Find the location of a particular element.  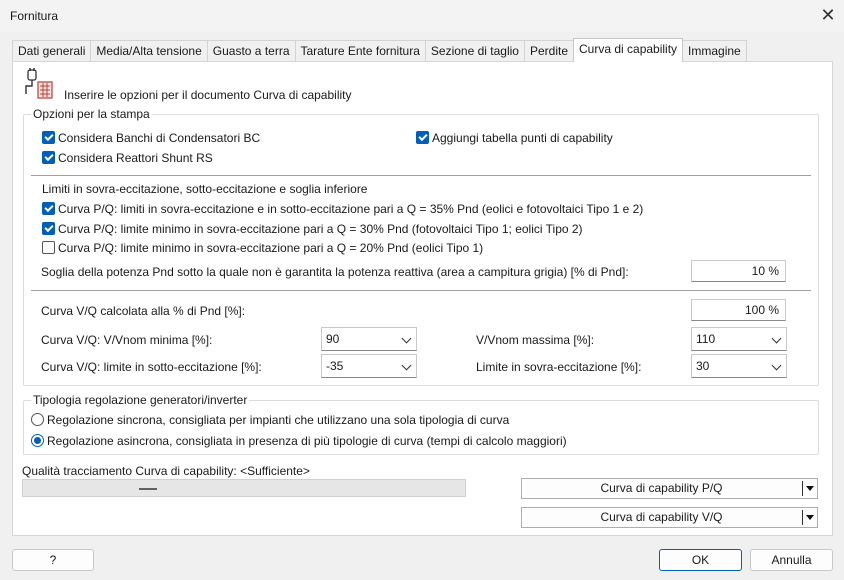

title-bar is located at coordinates (422, 16).